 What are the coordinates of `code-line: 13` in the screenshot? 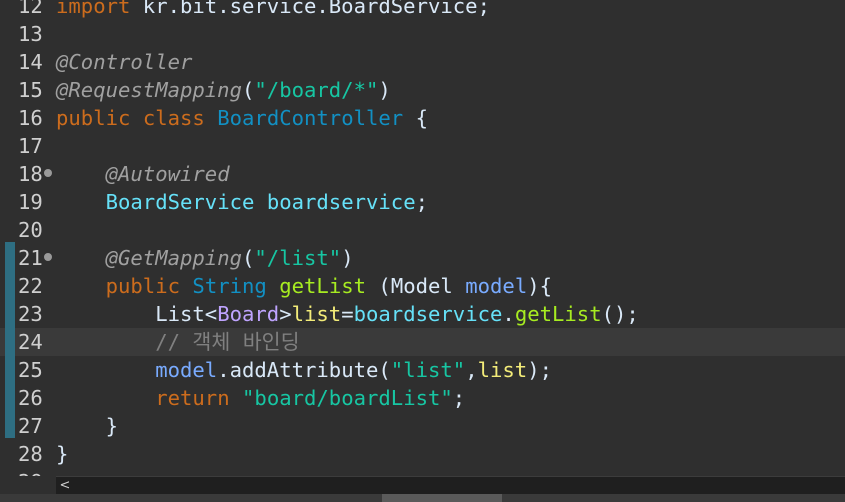 It's located at (422, 34).